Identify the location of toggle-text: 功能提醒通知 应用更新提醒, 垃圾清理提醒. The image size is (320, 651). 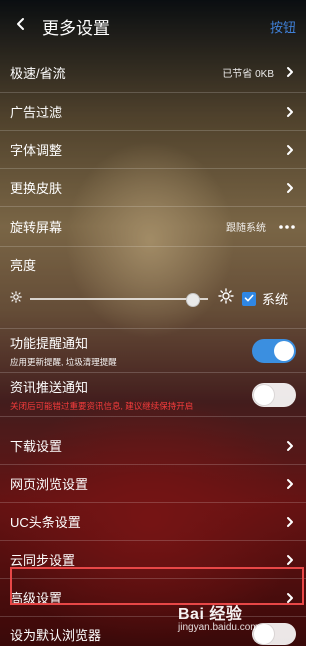
(63, 350).